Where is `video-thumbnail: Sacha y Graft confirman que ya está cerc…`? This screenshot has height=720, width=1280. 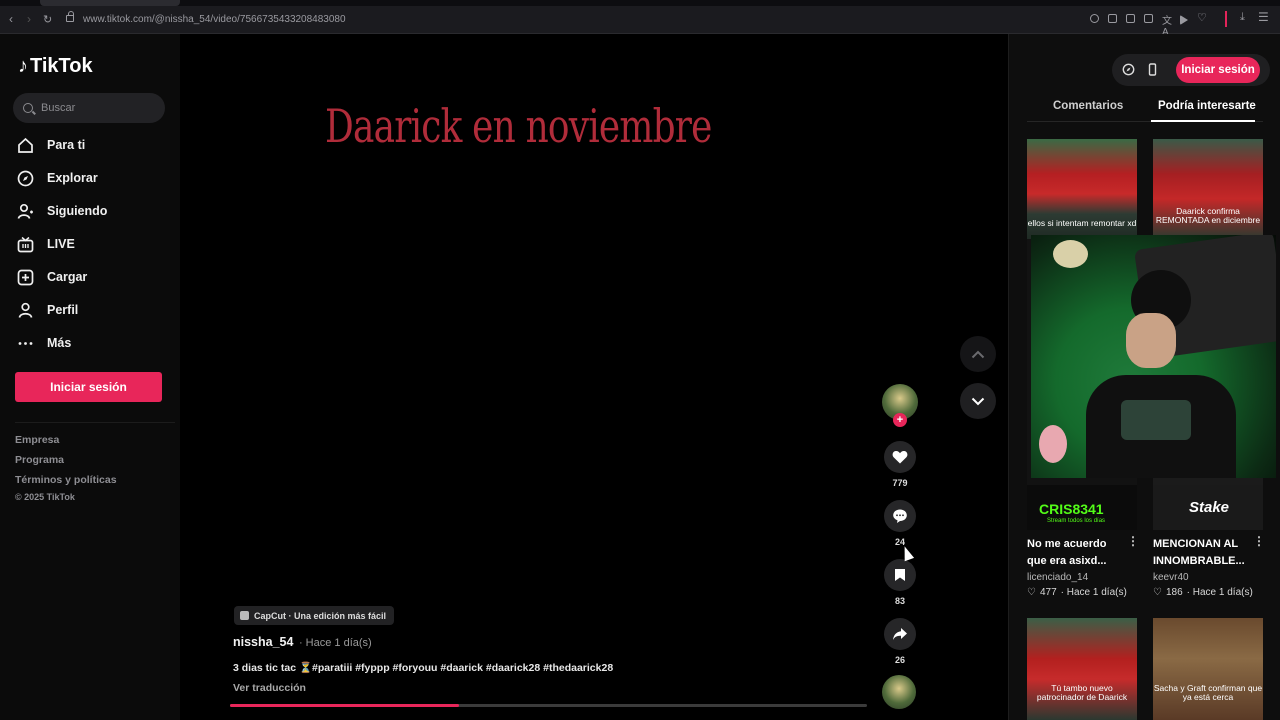 video-thumbnail: Sacha y Graft confirman que ya está cerc… is located at coordinates (1208, 669).